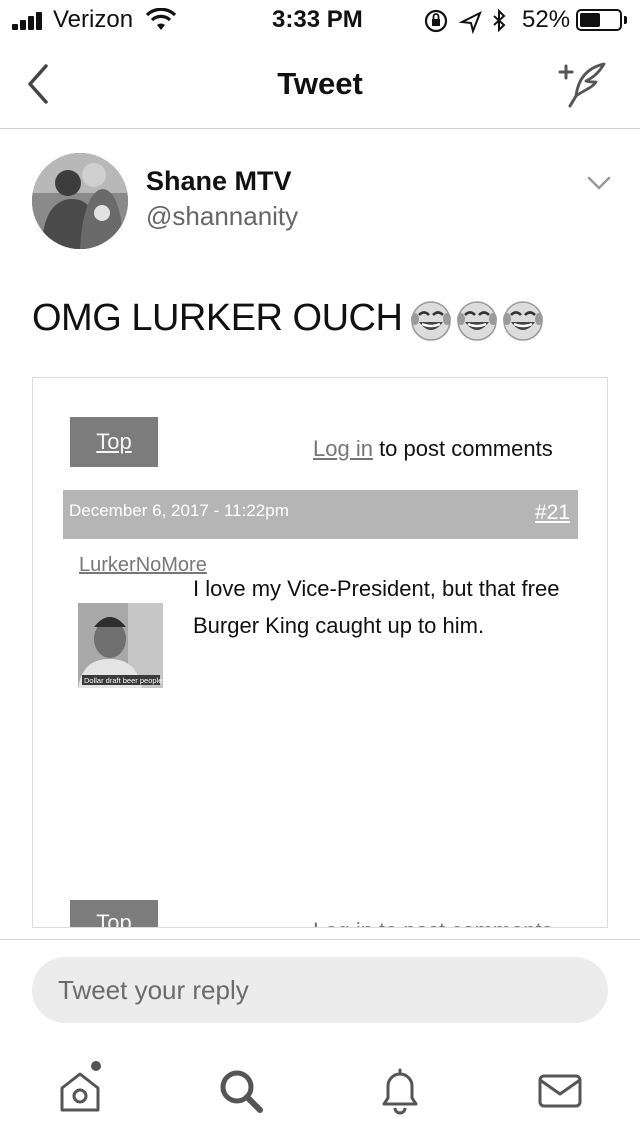  Describe the element at coordinates (343, 448) in the screenshot. I see `login-link: Log in` at that location.